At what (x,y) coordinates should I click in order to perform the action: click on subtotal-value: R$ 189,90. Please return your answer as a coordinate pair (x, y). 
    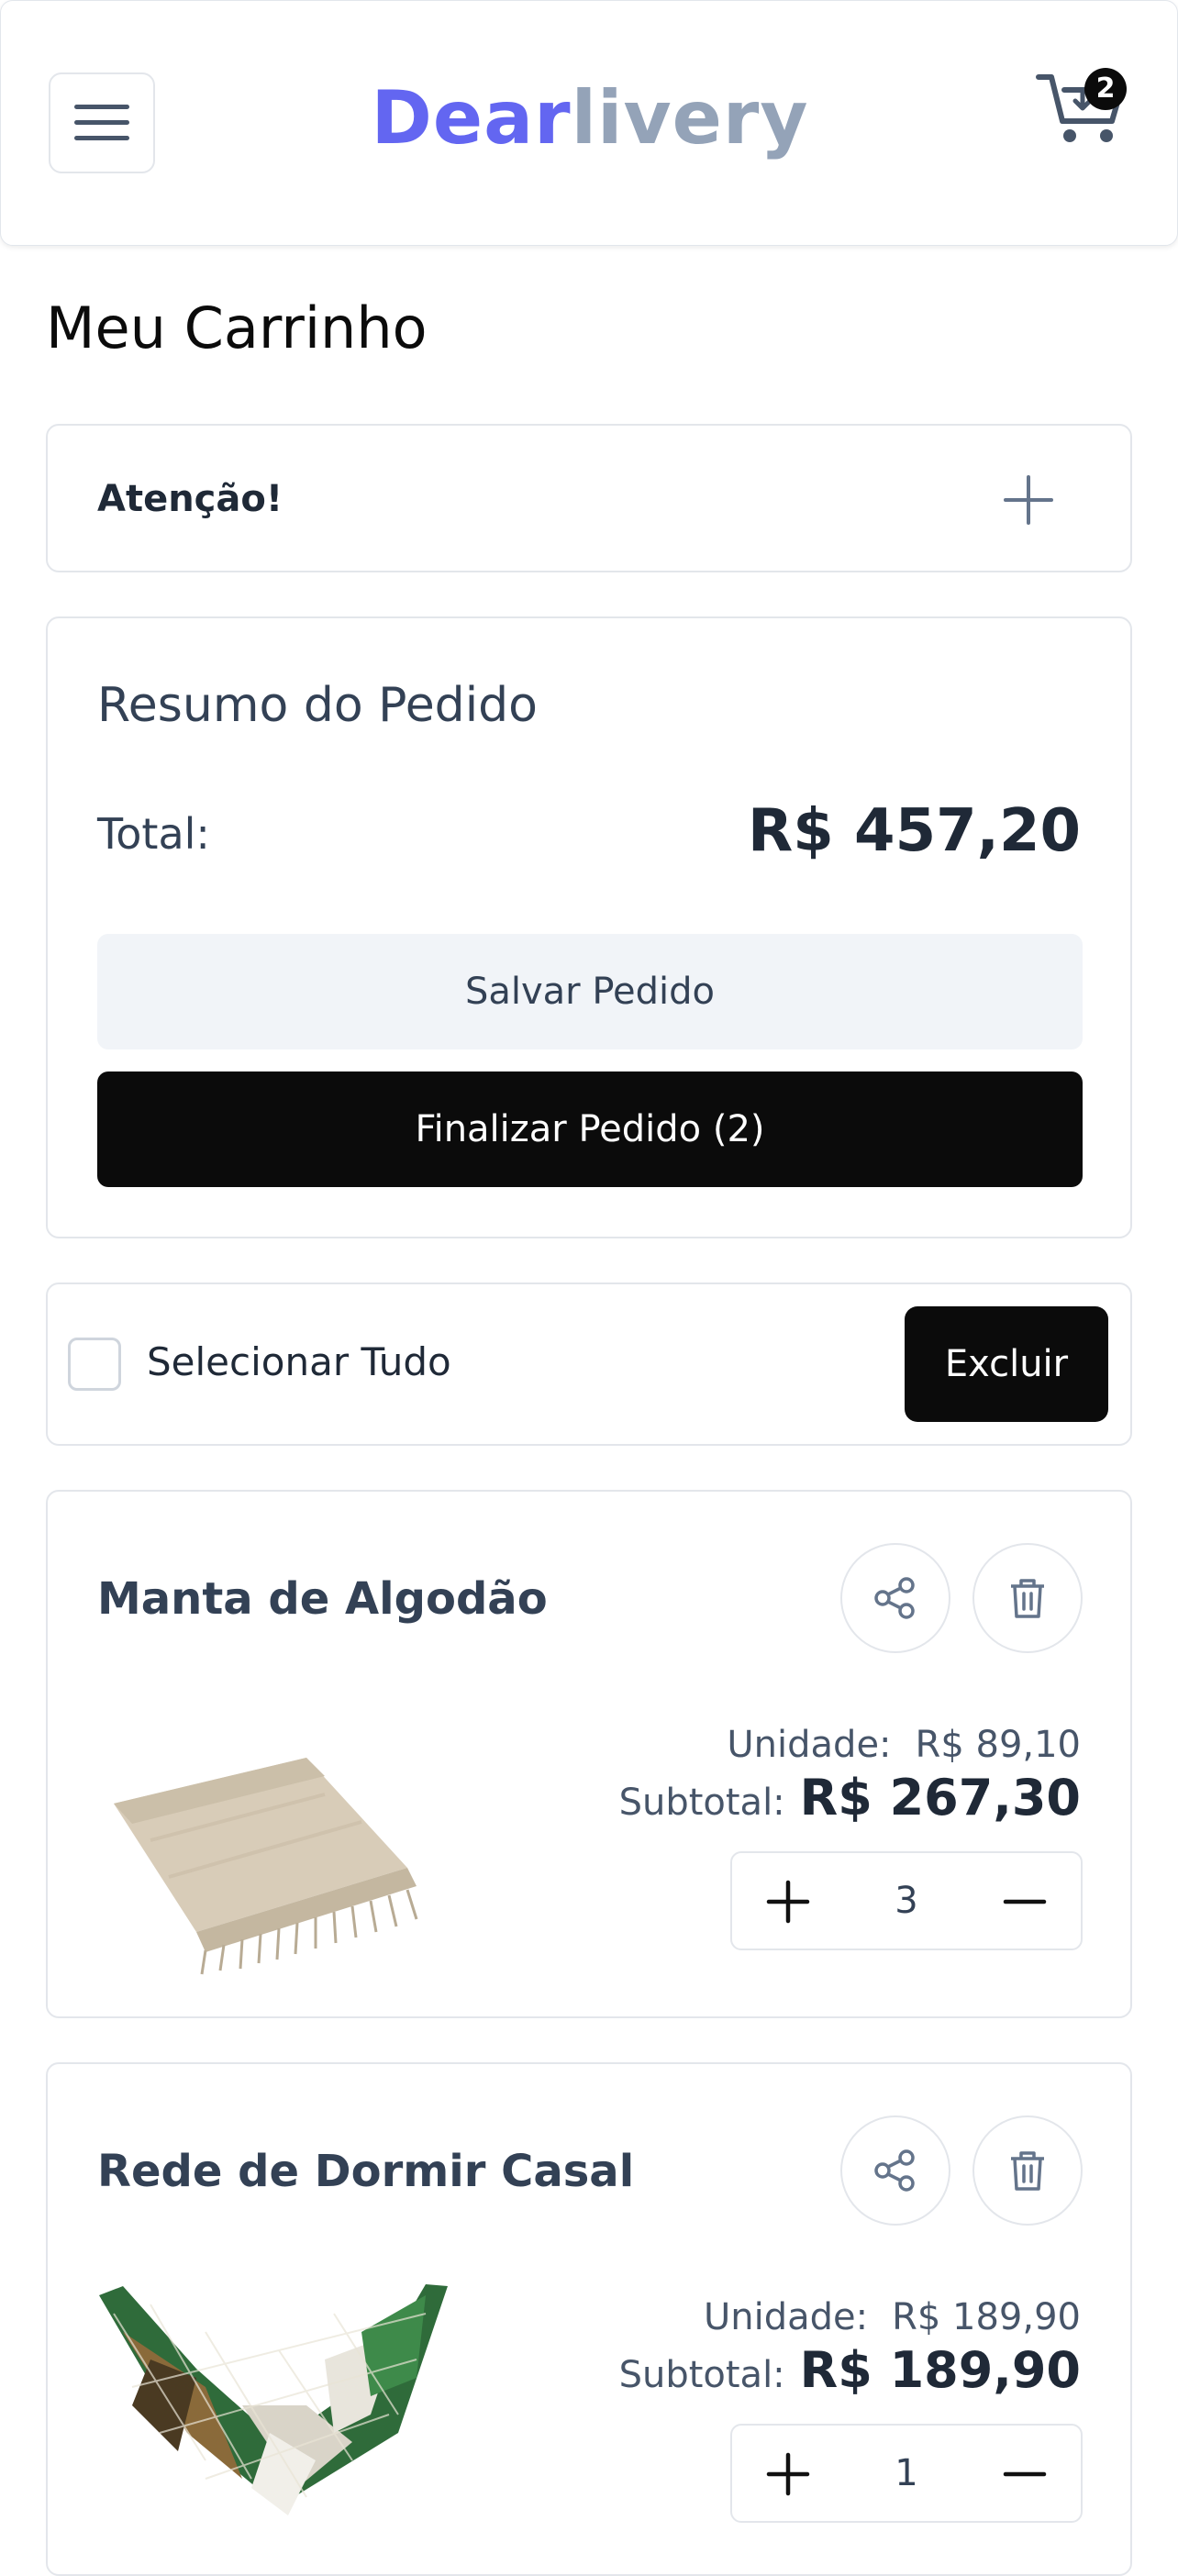
    Looking at the image, I should click on (940, 2370).